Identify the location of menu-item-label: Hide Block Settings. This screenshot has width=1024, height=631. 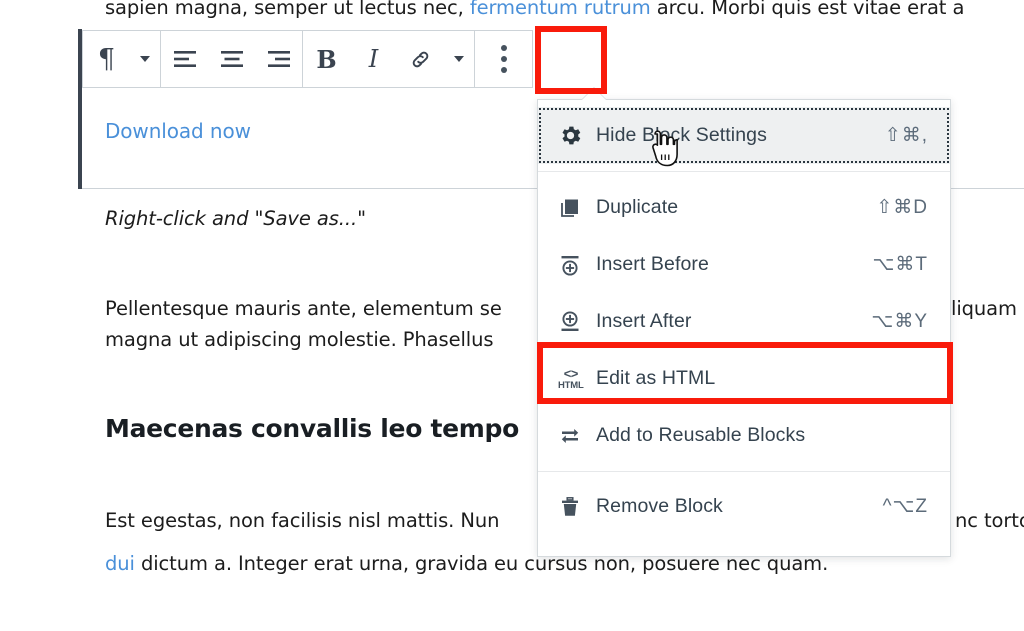
(681, 135).